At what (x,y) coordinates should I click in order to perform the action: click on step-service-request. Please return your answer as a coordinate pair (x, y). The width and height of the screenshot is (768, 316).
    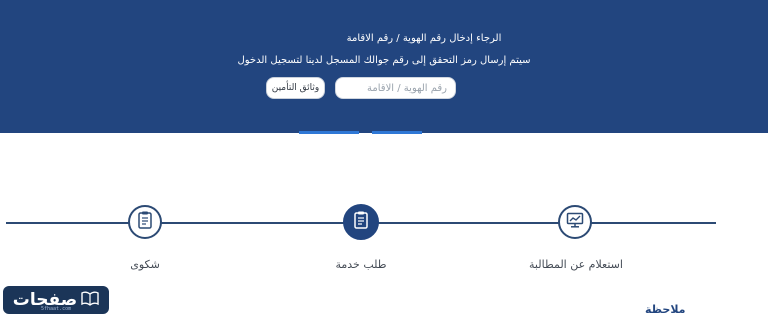
    Looking at the image, I should click on (361, 222).